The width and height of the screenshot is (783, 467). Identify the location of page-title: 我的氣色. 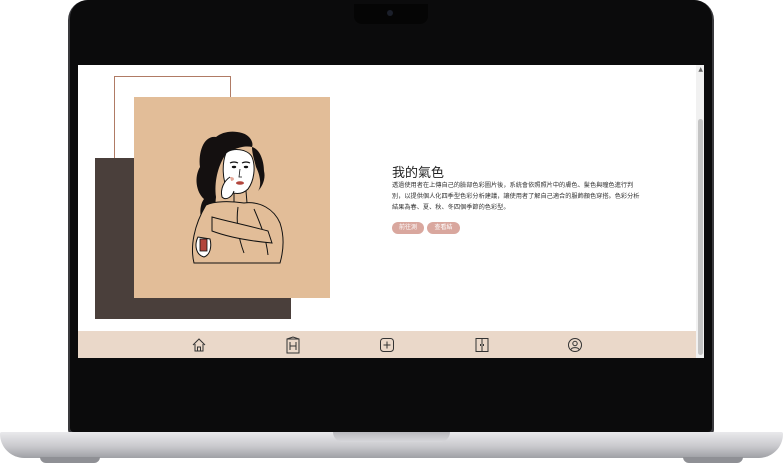
(418, 173).